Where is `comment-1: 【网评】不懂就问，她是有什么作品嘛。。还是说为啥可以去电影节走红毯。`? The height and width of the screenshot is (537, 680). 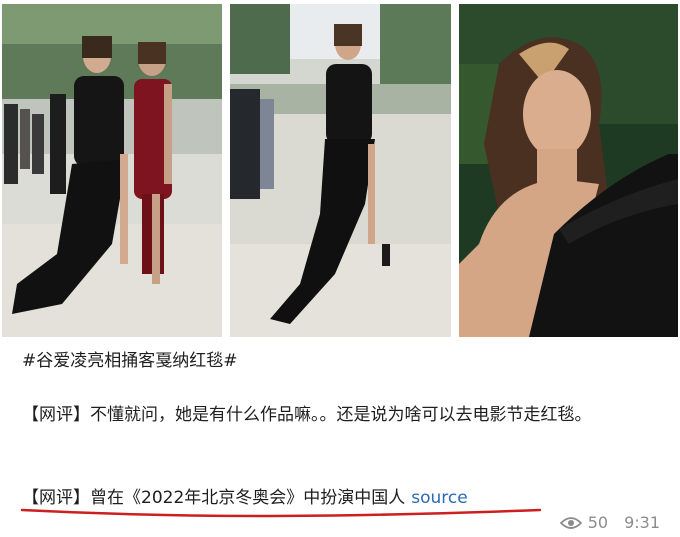
comment-1: 【网评】不懂就问，她是有什么作品嘛。。还是说为啥可以去电影节走红毯。 is located at coordinates (307, 415).